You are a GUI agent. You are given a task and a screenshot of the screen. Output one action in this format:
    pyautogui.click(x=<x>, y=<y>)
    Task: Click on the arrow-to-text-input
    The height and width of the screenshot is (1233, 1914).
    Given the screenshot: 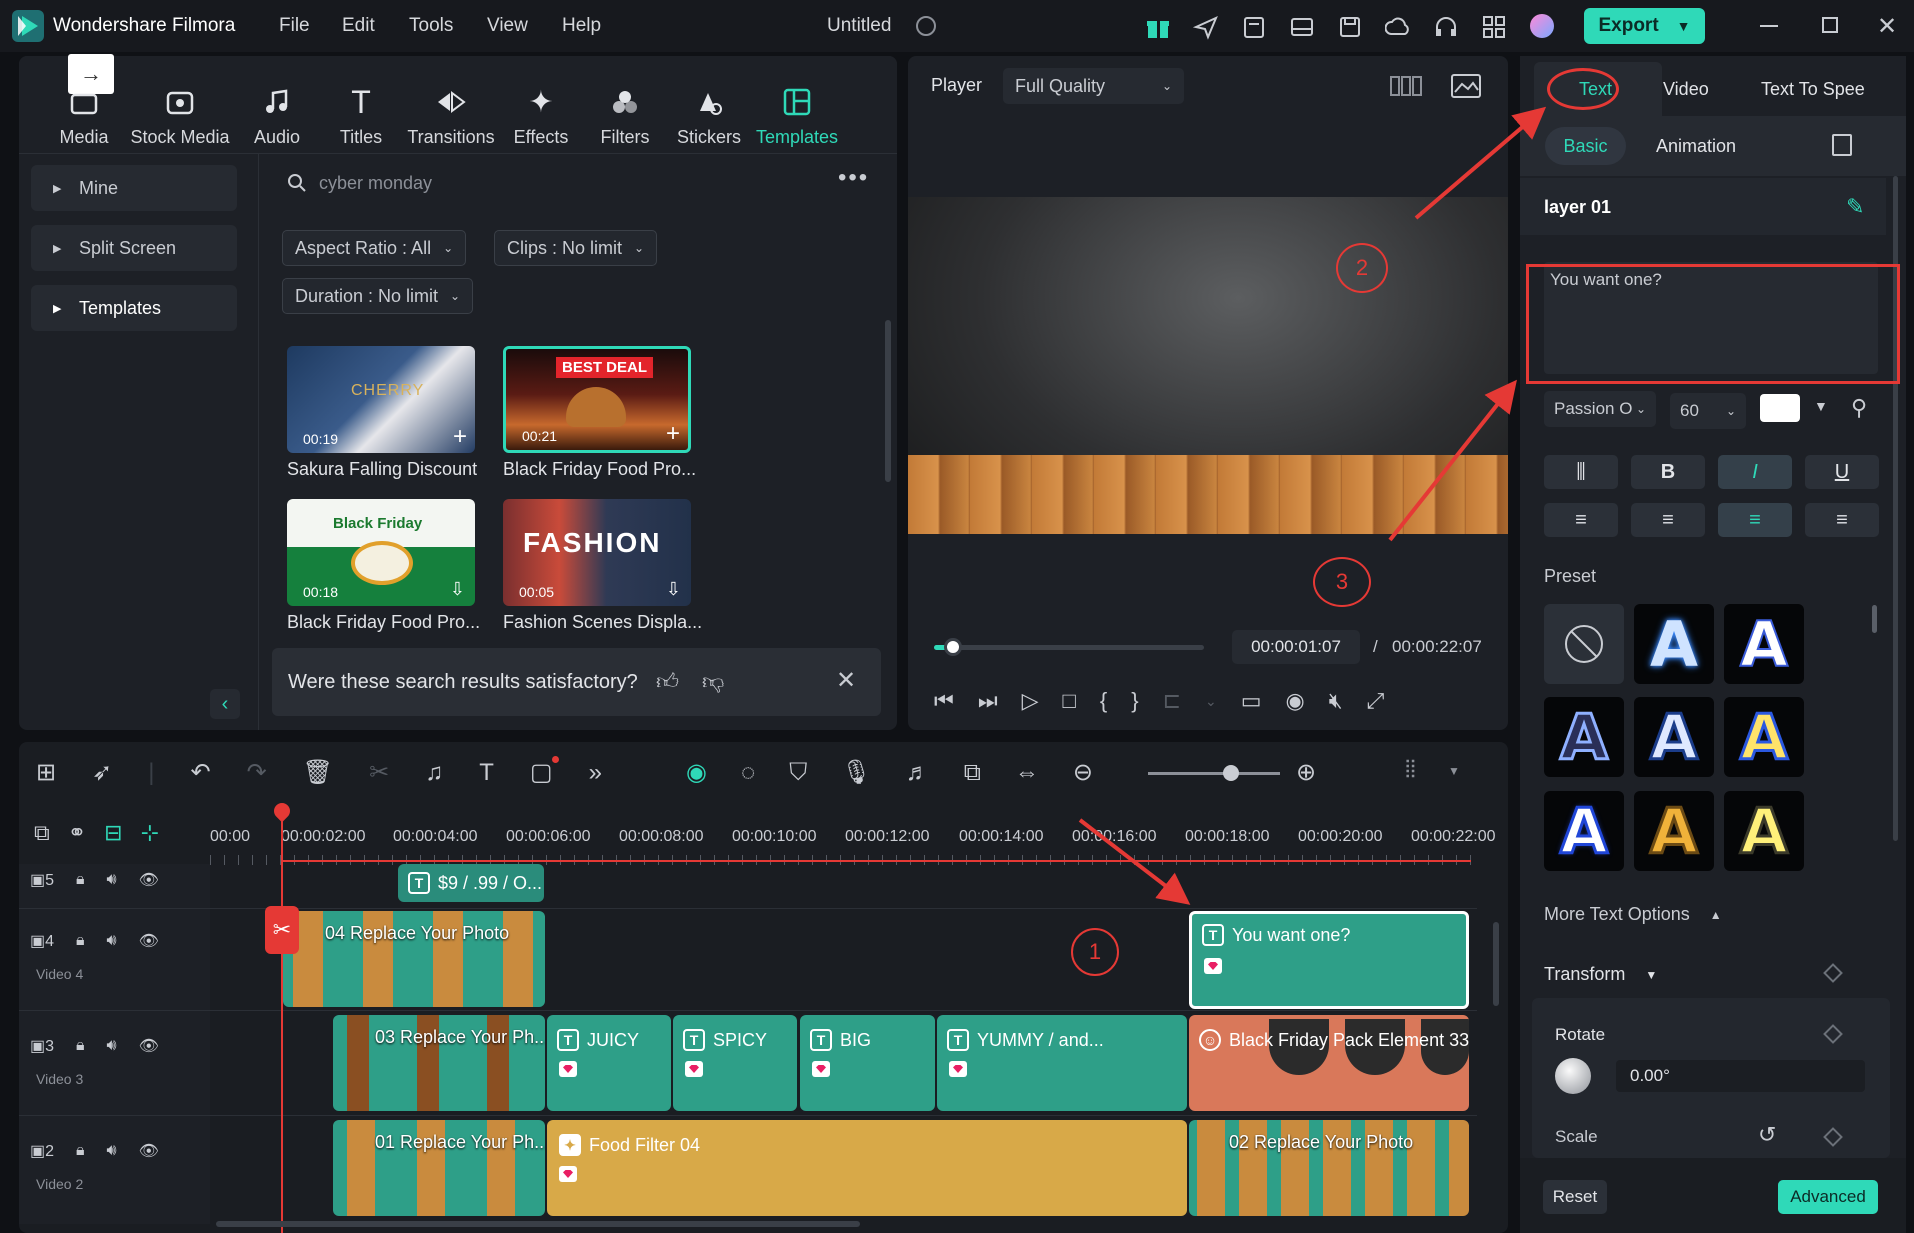 What is the action you would take?
    pyautogui.click(x=1452, y=460)
    